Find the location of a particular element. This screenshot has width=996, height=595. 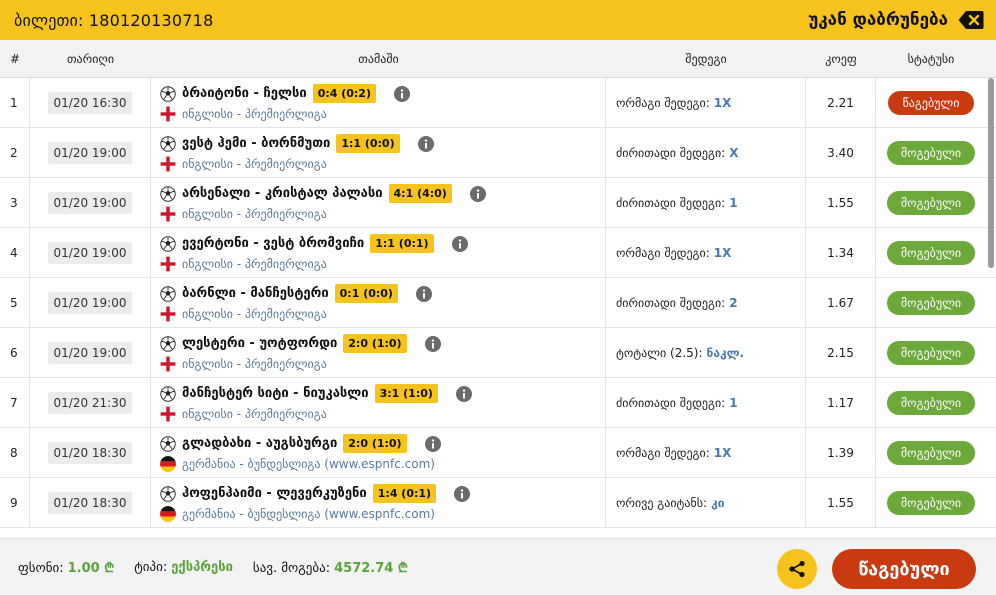

match-score: 0:1 (0:0) is located at coordinates (366, 293).